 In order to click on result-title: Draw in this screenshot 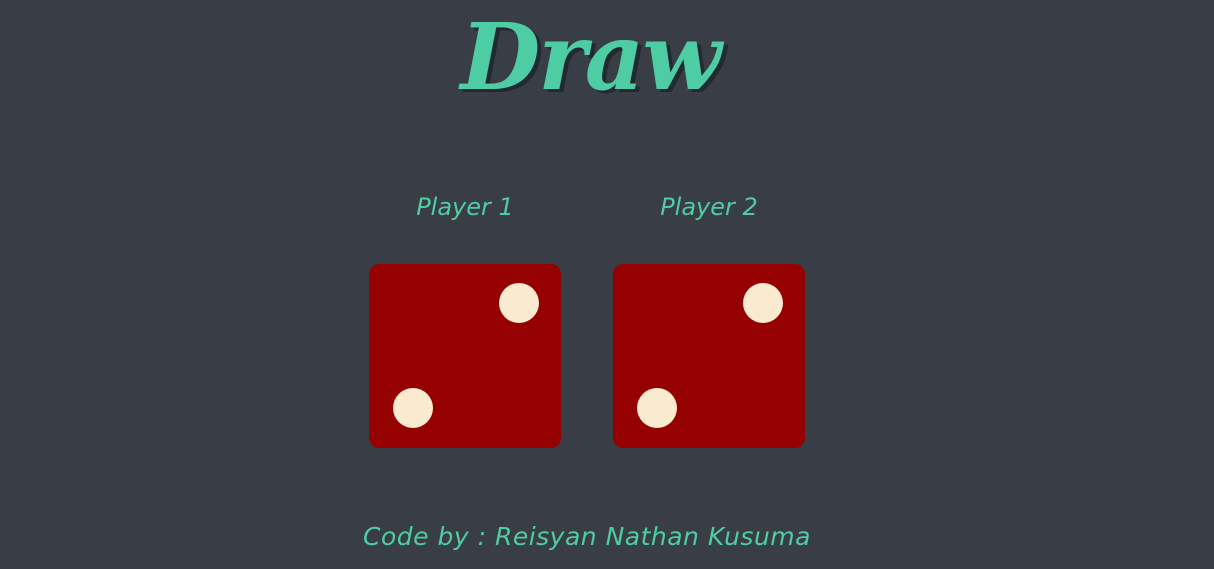, I will do `click(590, 57)`.